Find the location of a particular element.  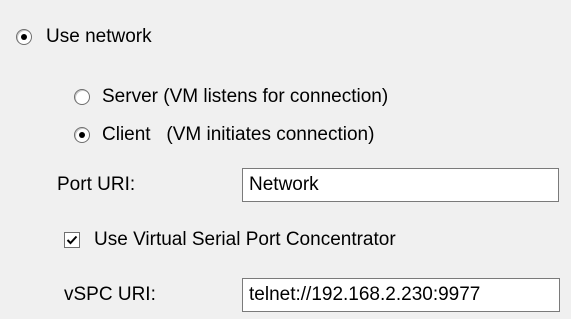

vspc-checkbox is located at coordinates (72, 240).